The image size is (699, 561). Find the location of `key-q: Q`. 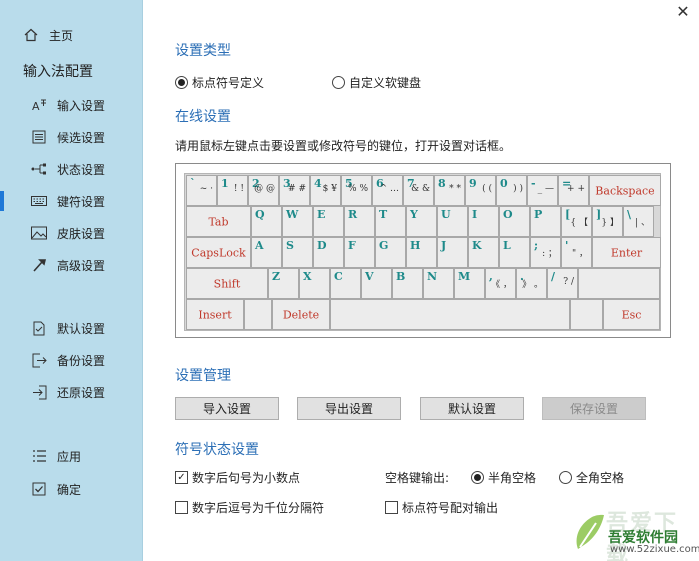

key-q: Q is located at coordinates (266, 221).